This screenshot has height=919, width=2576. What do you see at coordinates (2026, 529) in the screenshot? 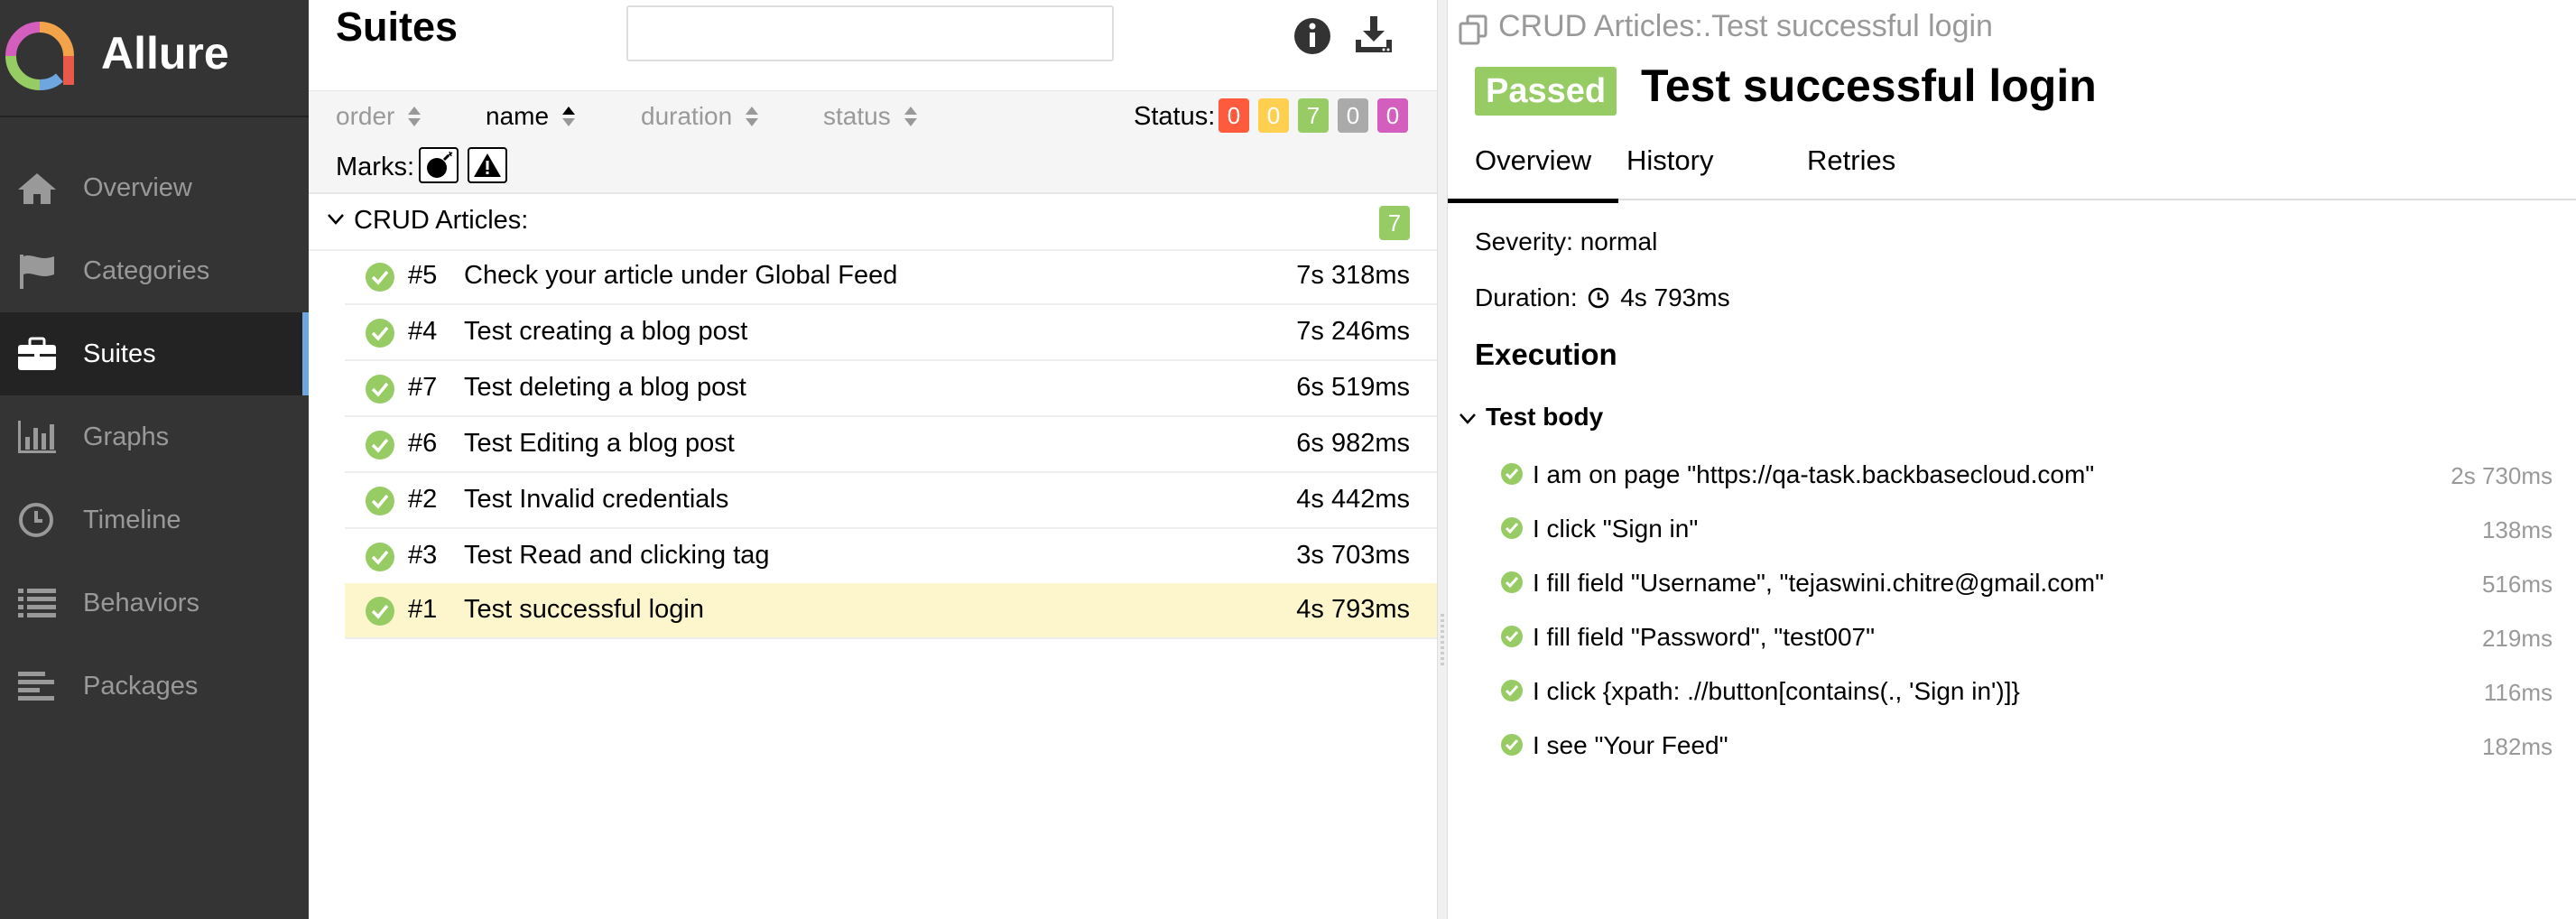
I see `step-row: I click "Sign in" 138ms` at bounding box center [2026, 529].